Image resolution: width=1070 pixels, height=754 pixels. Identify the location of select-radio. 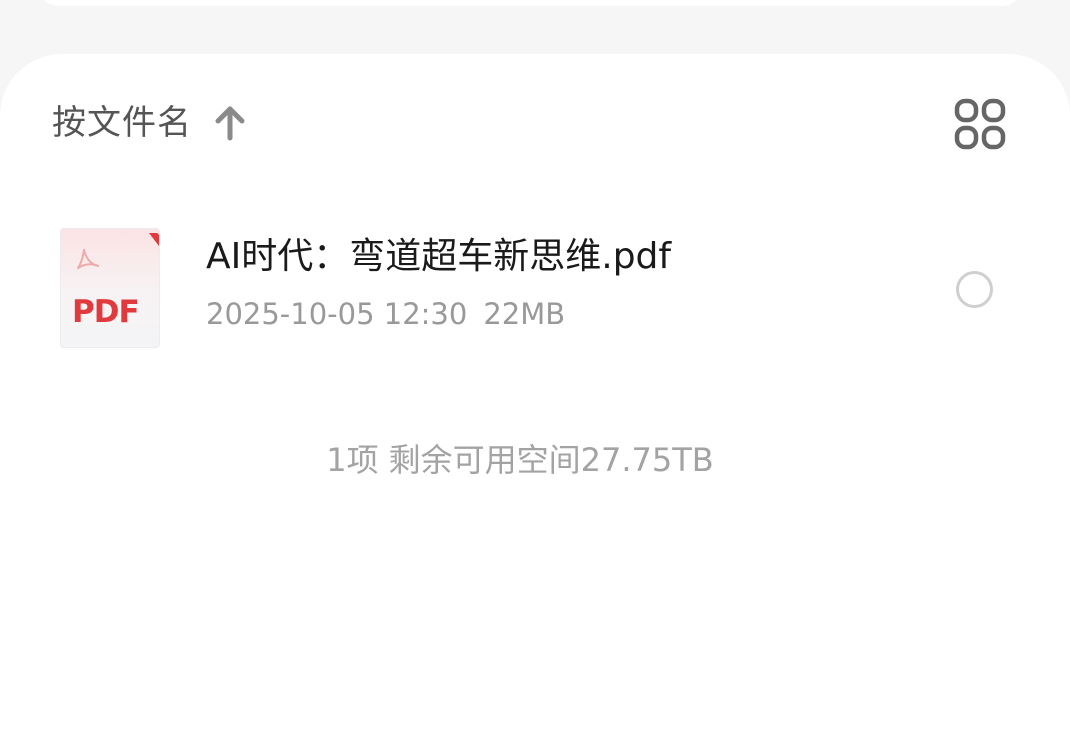
(974, 289).